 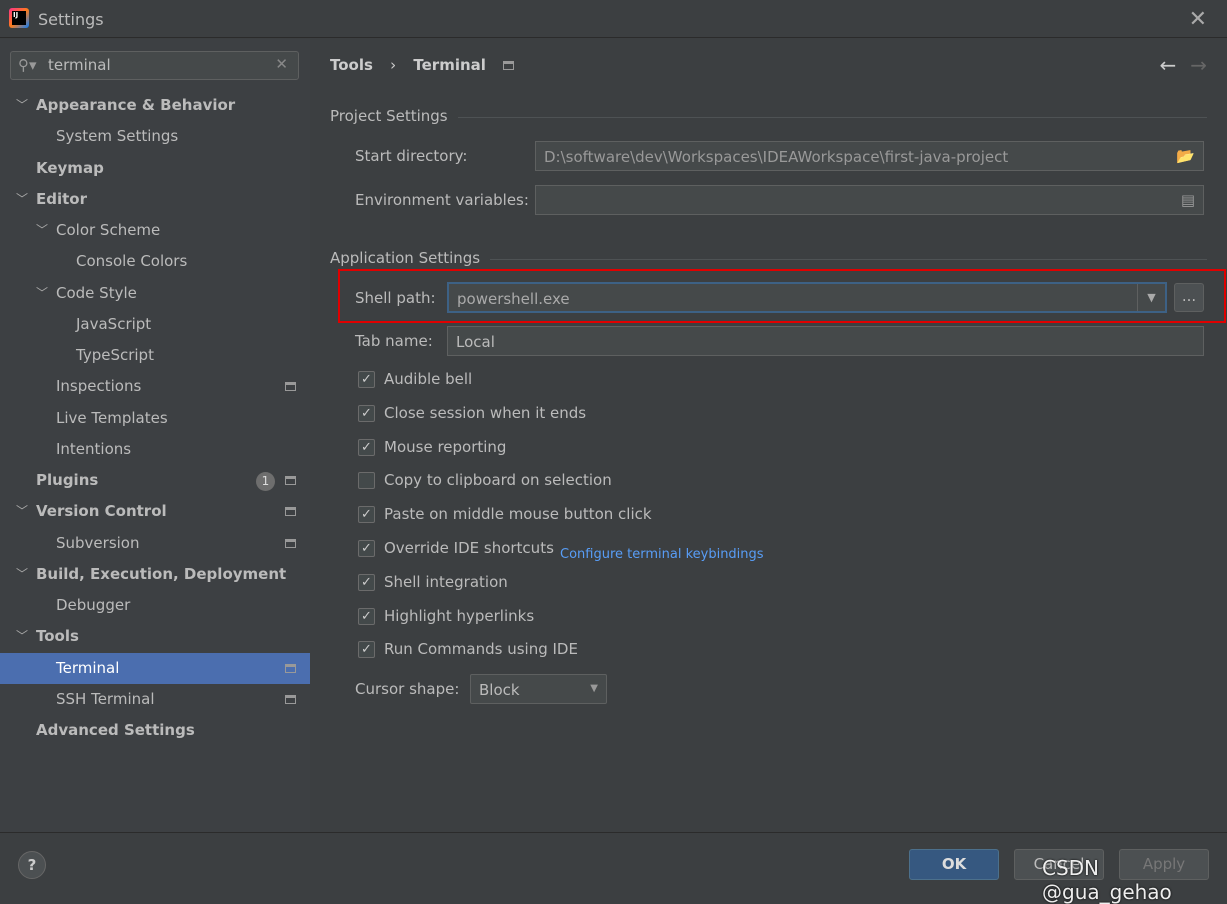 I want to click on application-settings-section: Application Settings, so click(x=768, y=258).